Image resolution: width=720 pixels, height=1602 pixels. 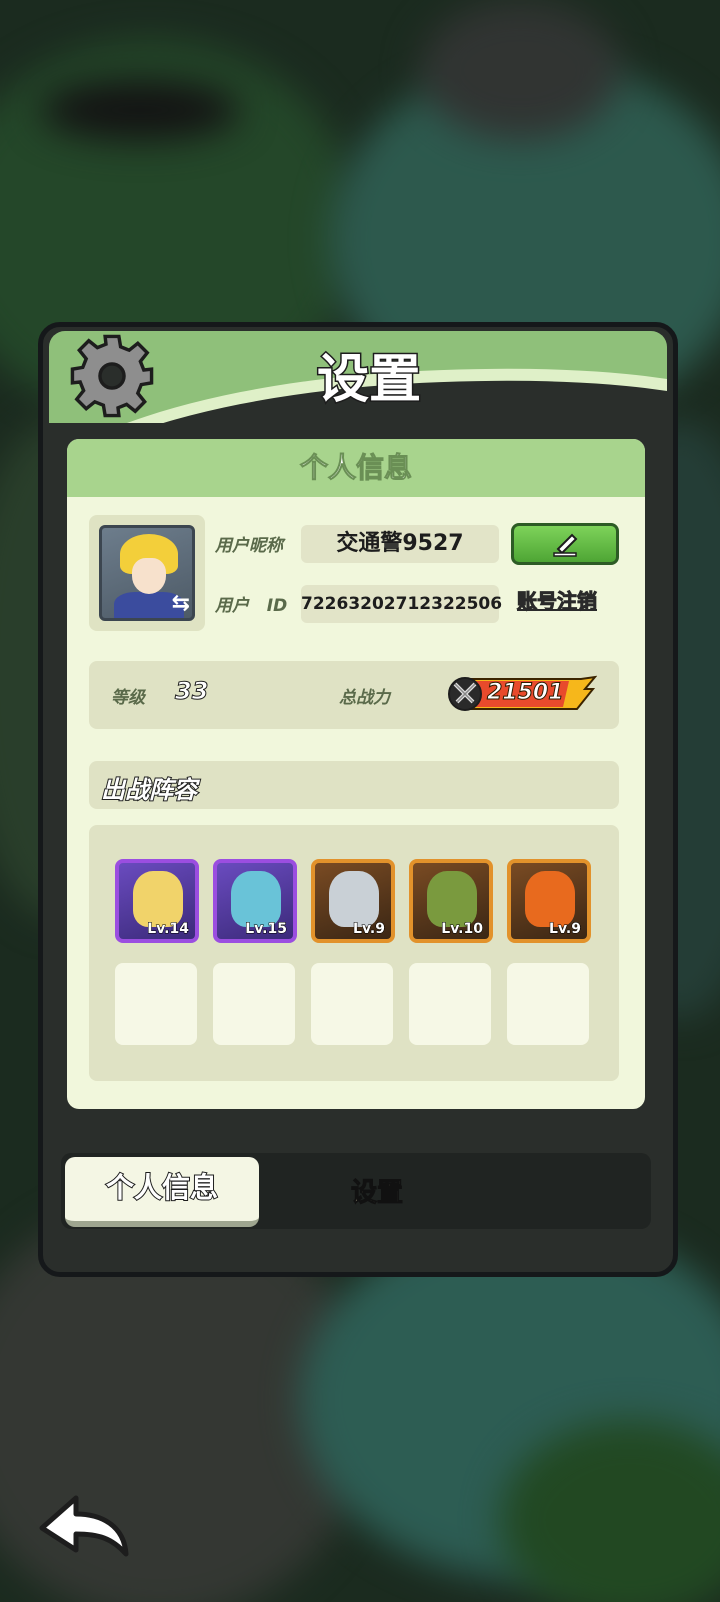 I want to click on level-label: 等级, so click(x=128, y=698).